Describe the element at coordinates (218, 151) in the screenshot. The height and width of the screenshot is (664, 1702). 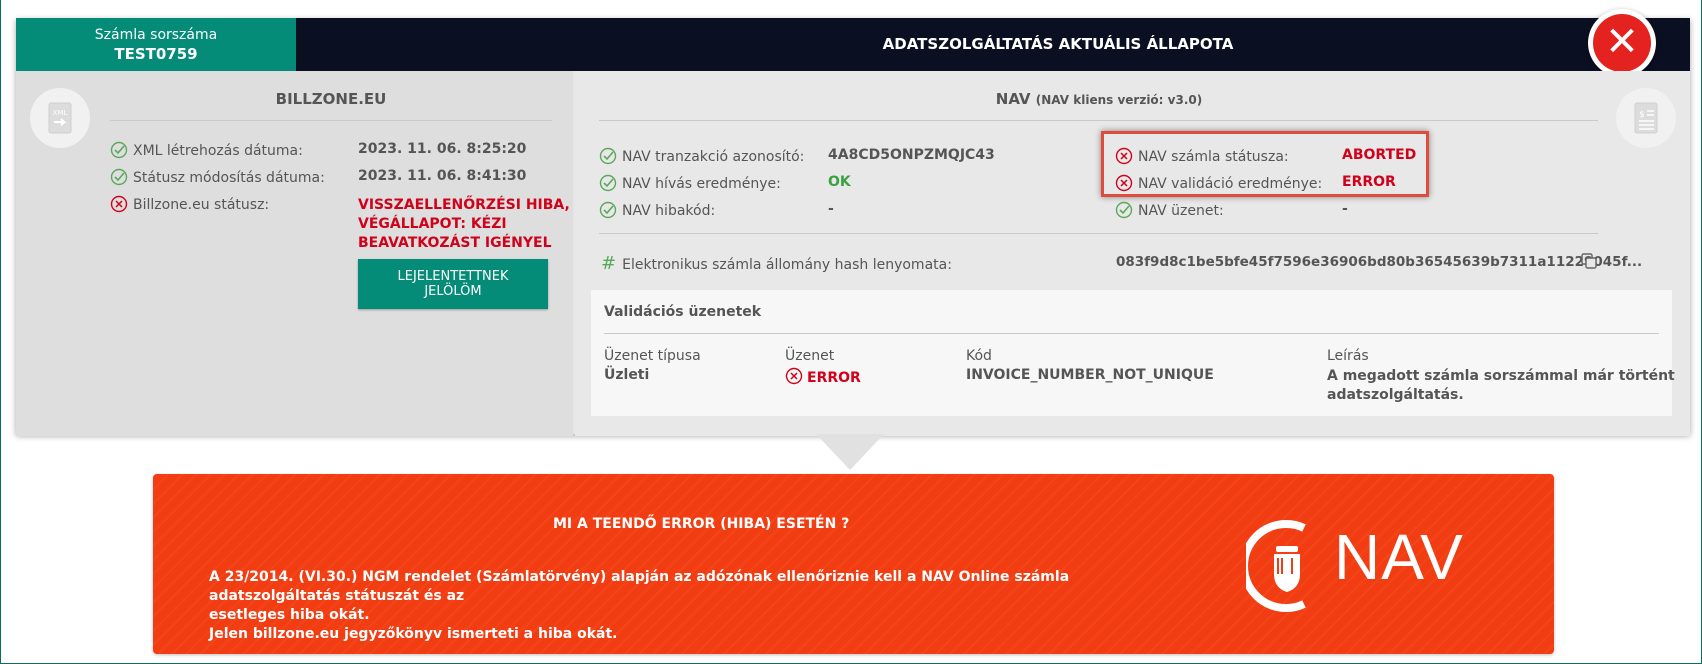
I see `row-label: XML létrehozás dátuma:` at that location.